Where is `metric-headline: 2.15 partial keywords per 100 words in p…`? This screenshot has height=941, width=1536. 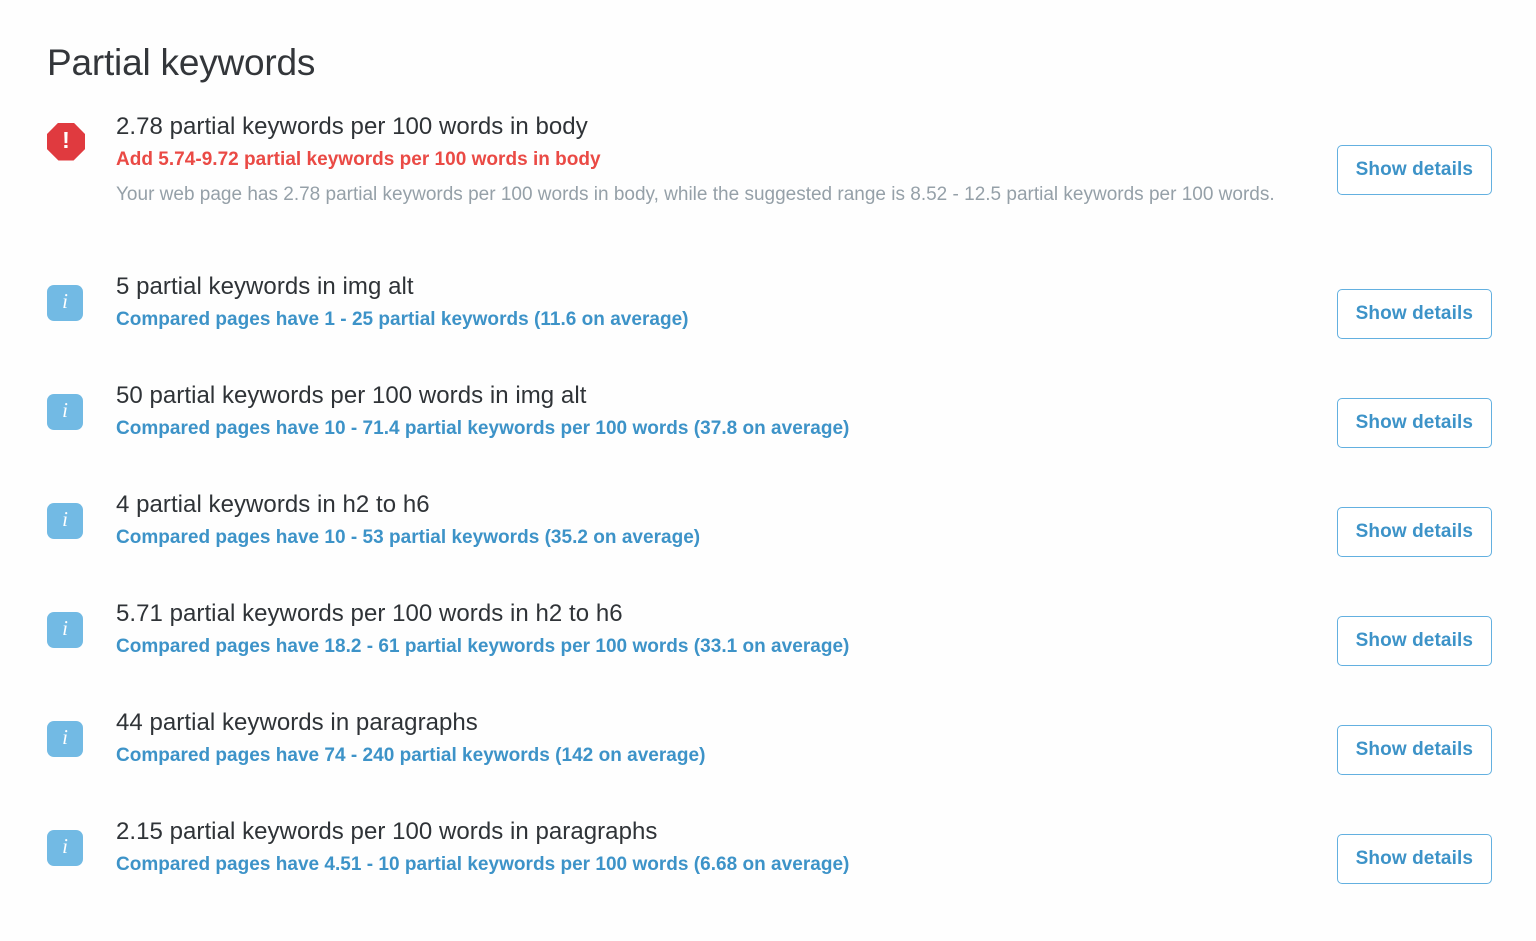
metric-headline: 2.15 partial keywords per 100 words in p… is located at coordinates (387, 831).